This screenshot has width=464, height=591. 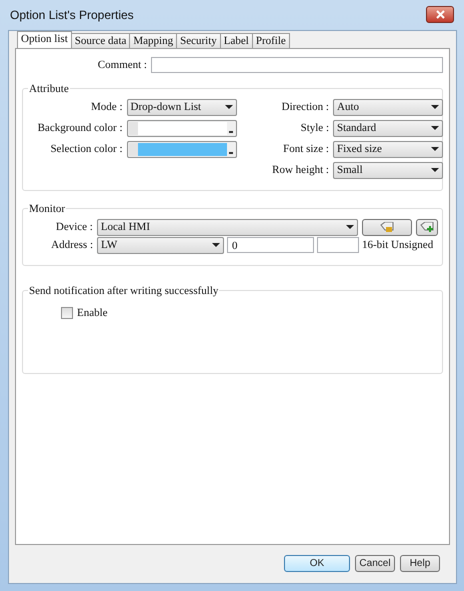 I want to click on address-field: 0, so click(x=270, y=245).